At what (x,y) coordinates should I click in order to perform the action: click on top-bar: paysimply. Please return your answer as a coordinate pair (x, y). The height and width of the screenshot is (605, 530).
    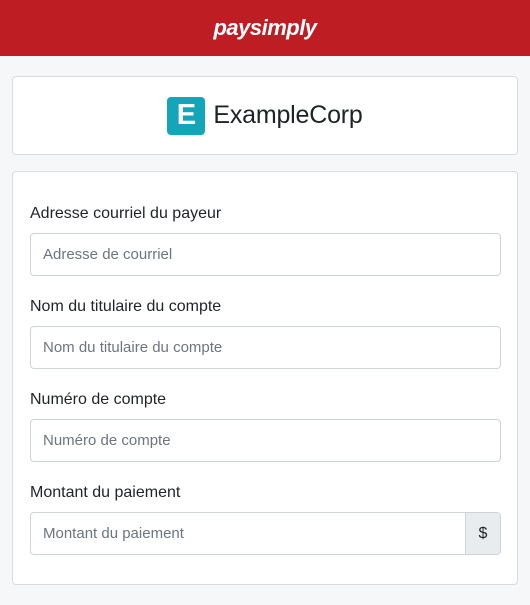
    Looking at the image, I should click on (265, 28).